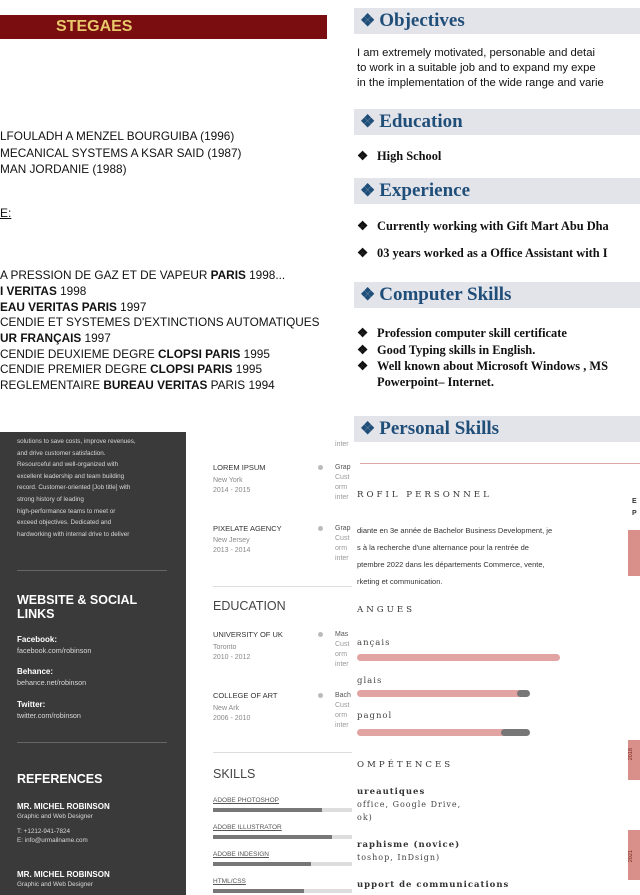 The image size is (640, 895). What do you see at coordinates (247, 827) in the screenshot?
I see `skill-label: ADOBE ILLUSTRATOR` at bounding box center [247, 827].